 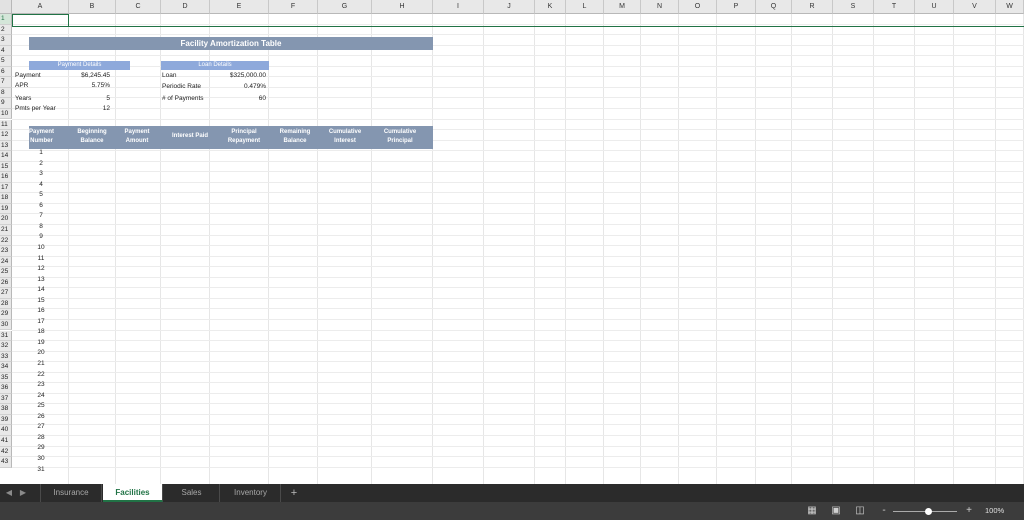 What do you see at coordinates (836, 511) in the screenshot?
I see `page-layout-icon: ▣` at bounding box center [836, 511].